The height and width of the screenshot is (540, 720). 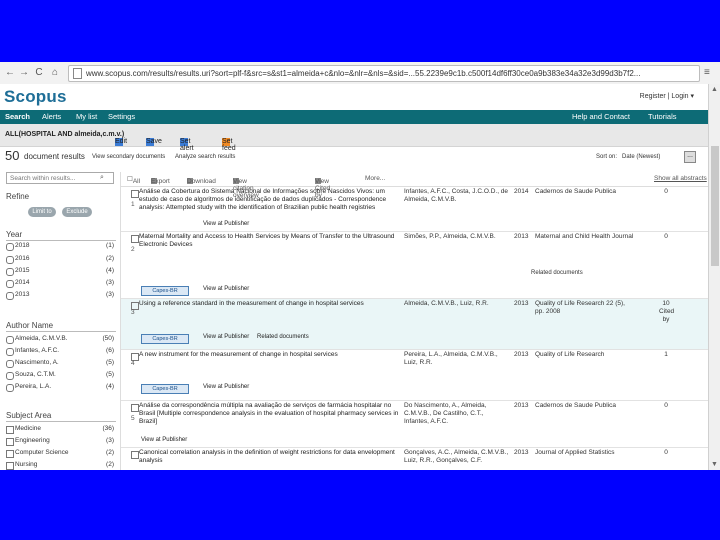 What do you see at coordinates (121, 116) in the screenshot?
I see `nav-settings: Settings` at bounding box center [121, 116].